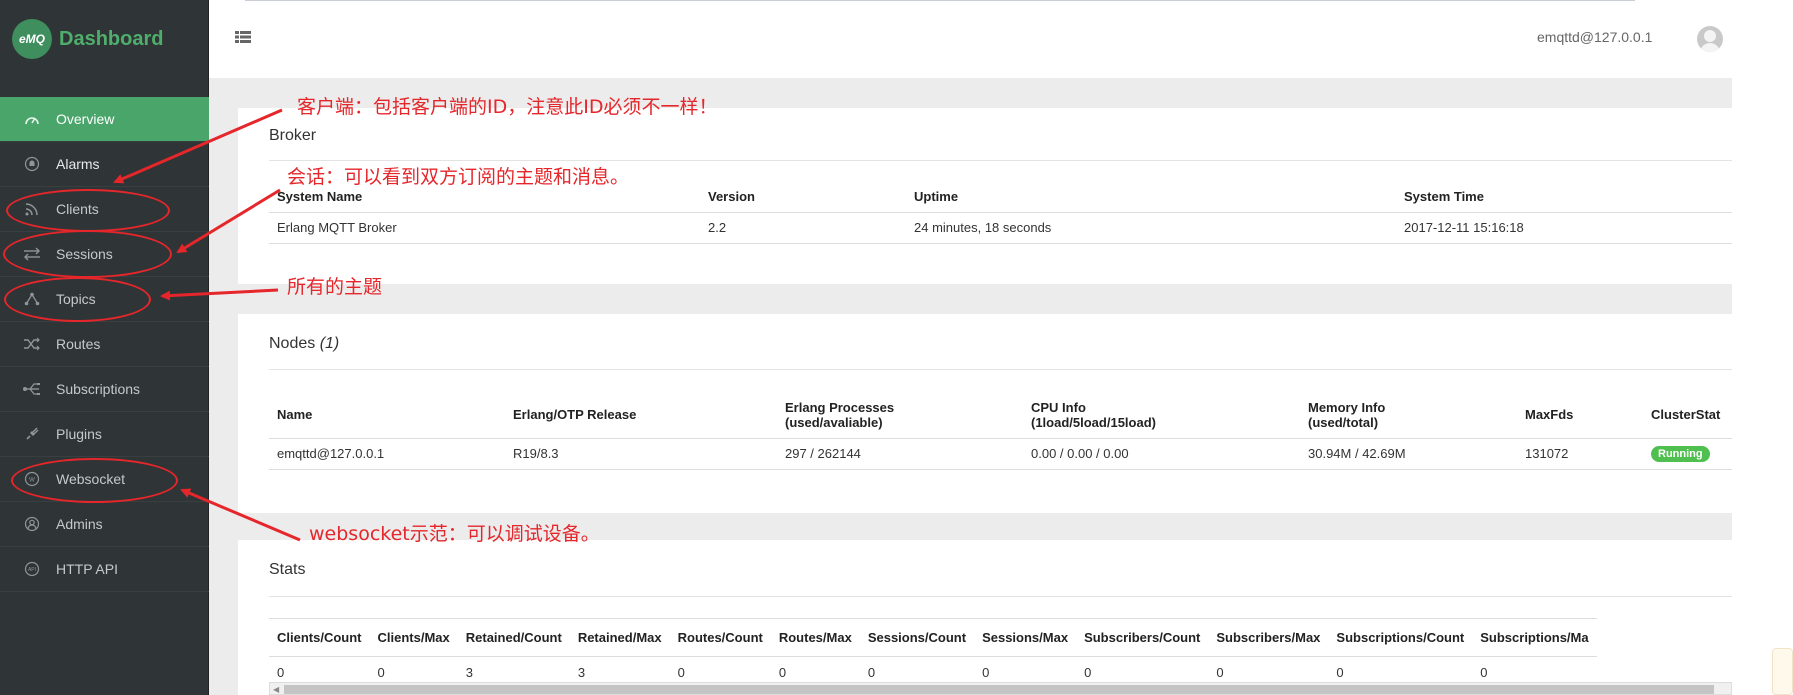 The height and width of the screenshot is (695, 1793). I want to click on header-divider, so click(940, 0).